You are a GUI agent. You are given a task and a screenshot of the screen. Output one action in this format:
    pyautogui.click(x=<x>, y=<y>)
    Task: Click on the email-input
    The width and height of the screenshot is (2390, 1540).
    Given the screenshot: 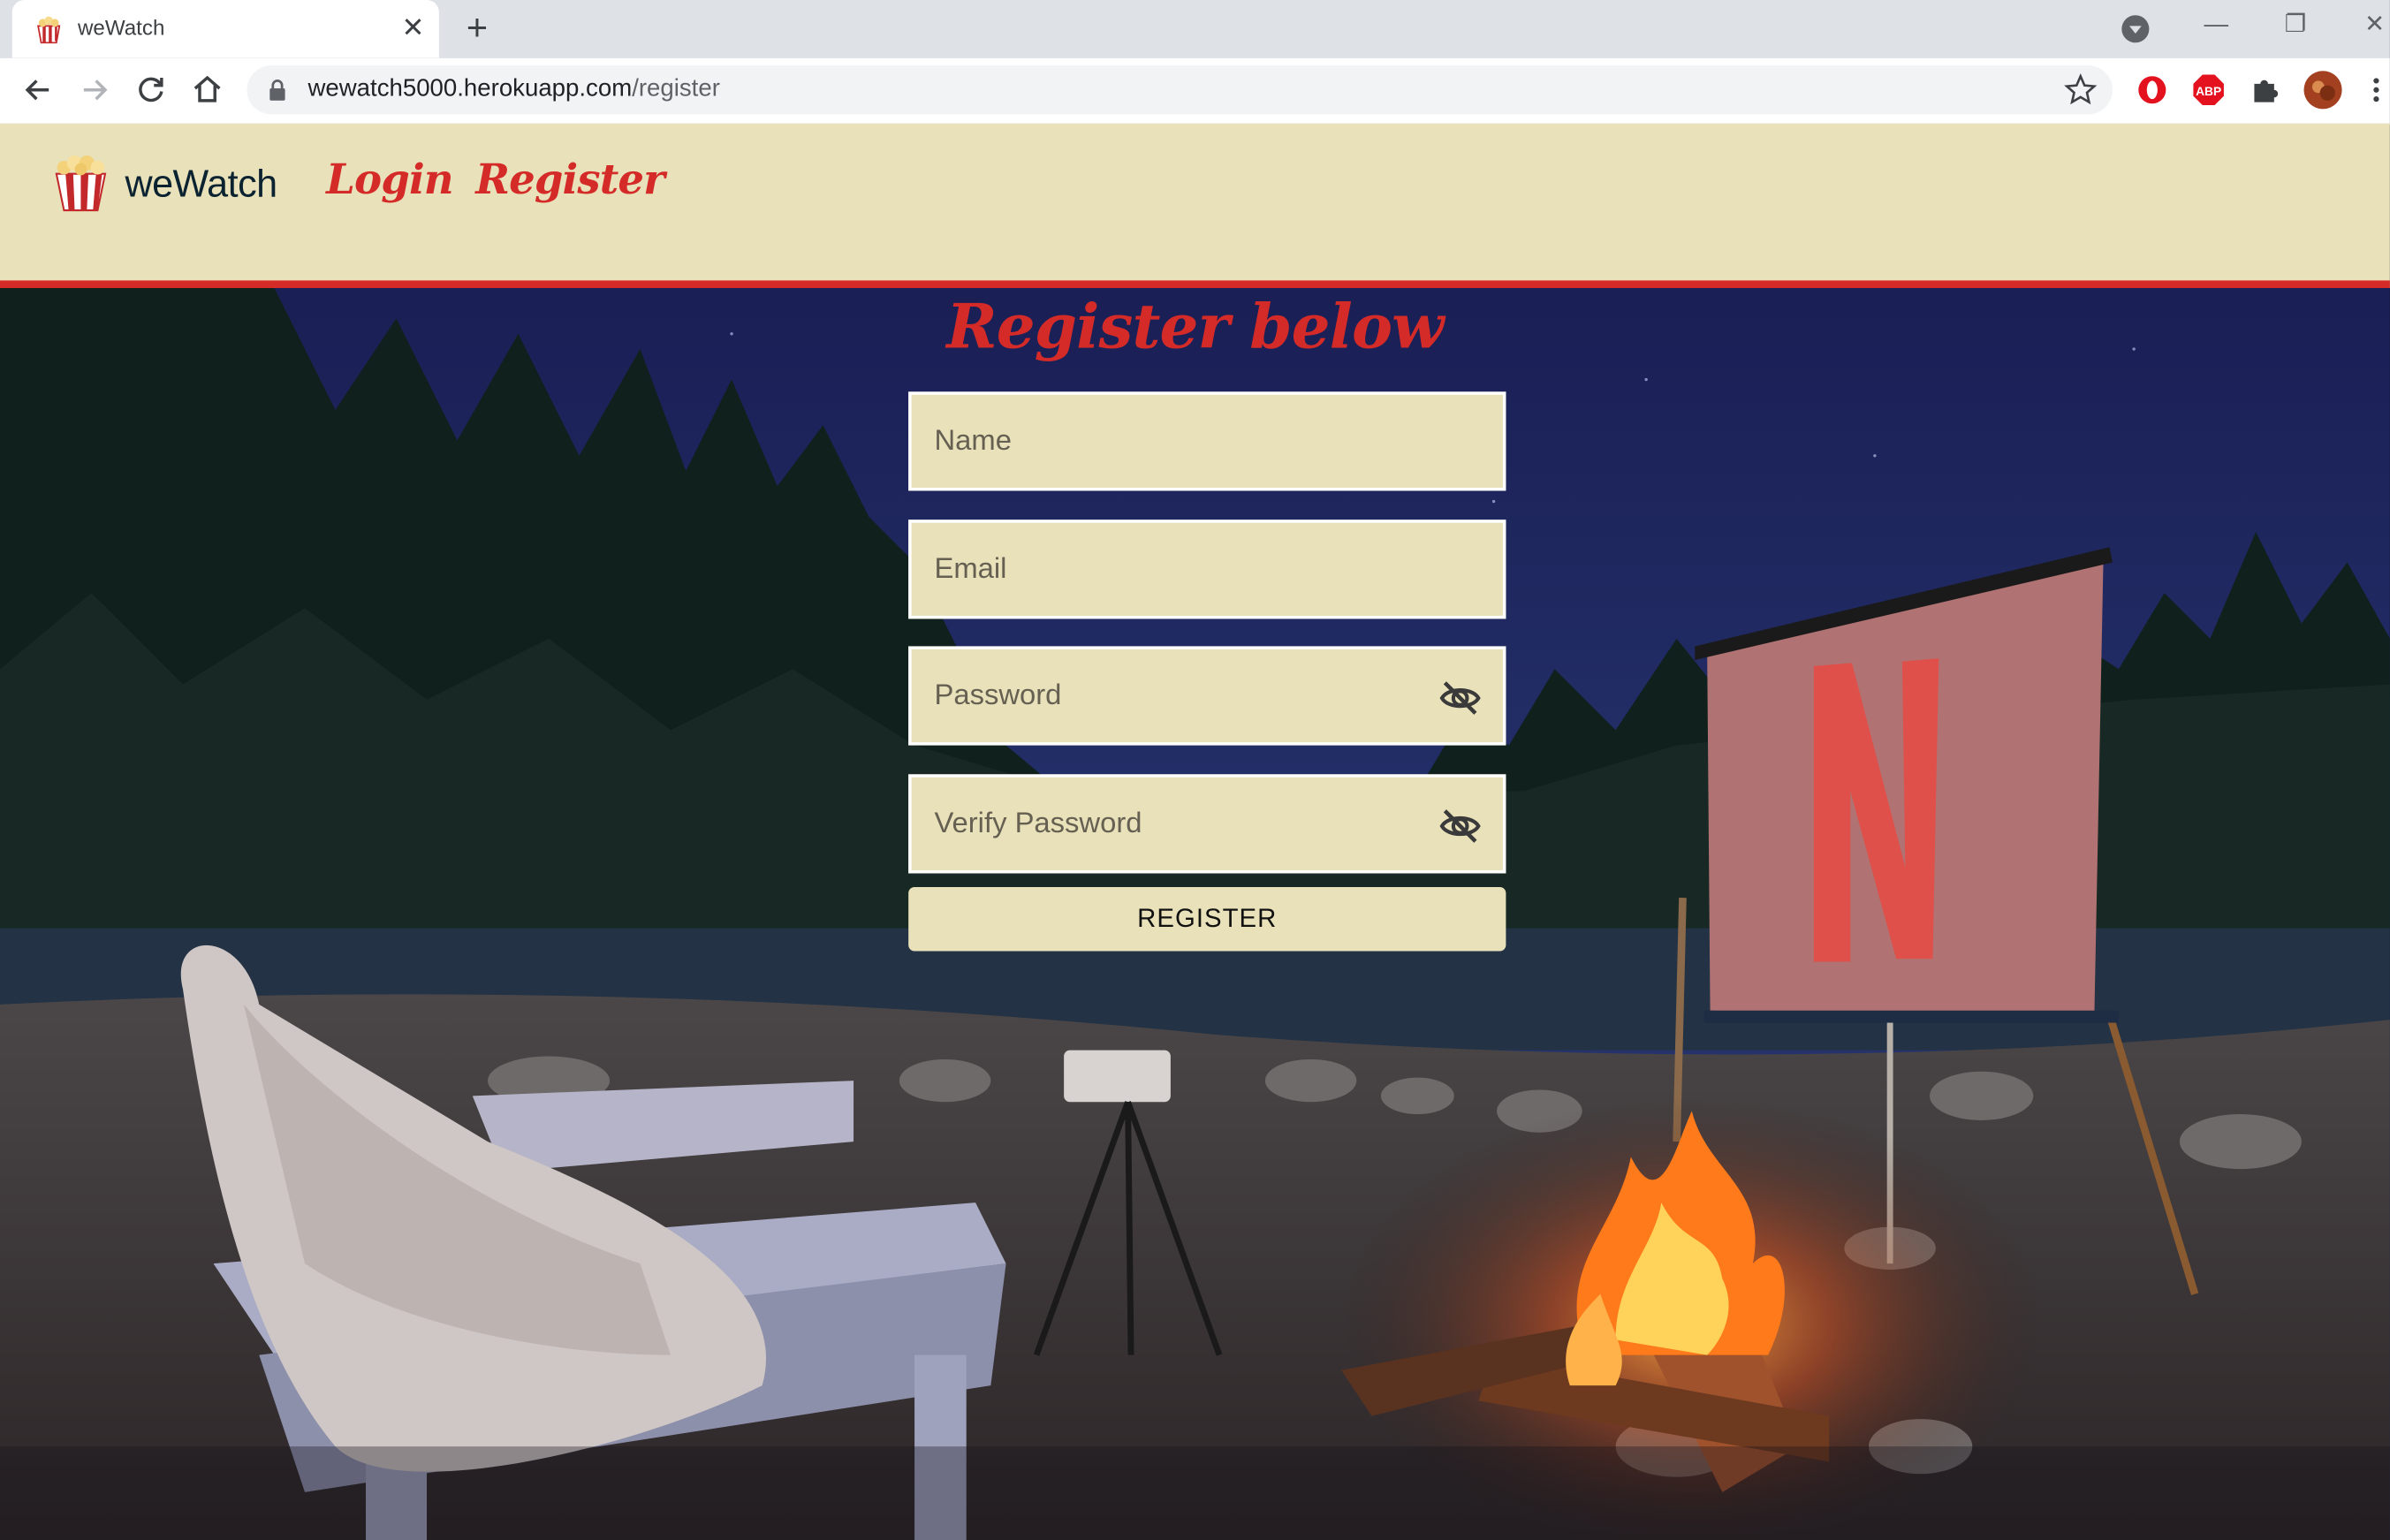 What is the action you would take?
    pyautogui.click(x=1207, y=569)
    